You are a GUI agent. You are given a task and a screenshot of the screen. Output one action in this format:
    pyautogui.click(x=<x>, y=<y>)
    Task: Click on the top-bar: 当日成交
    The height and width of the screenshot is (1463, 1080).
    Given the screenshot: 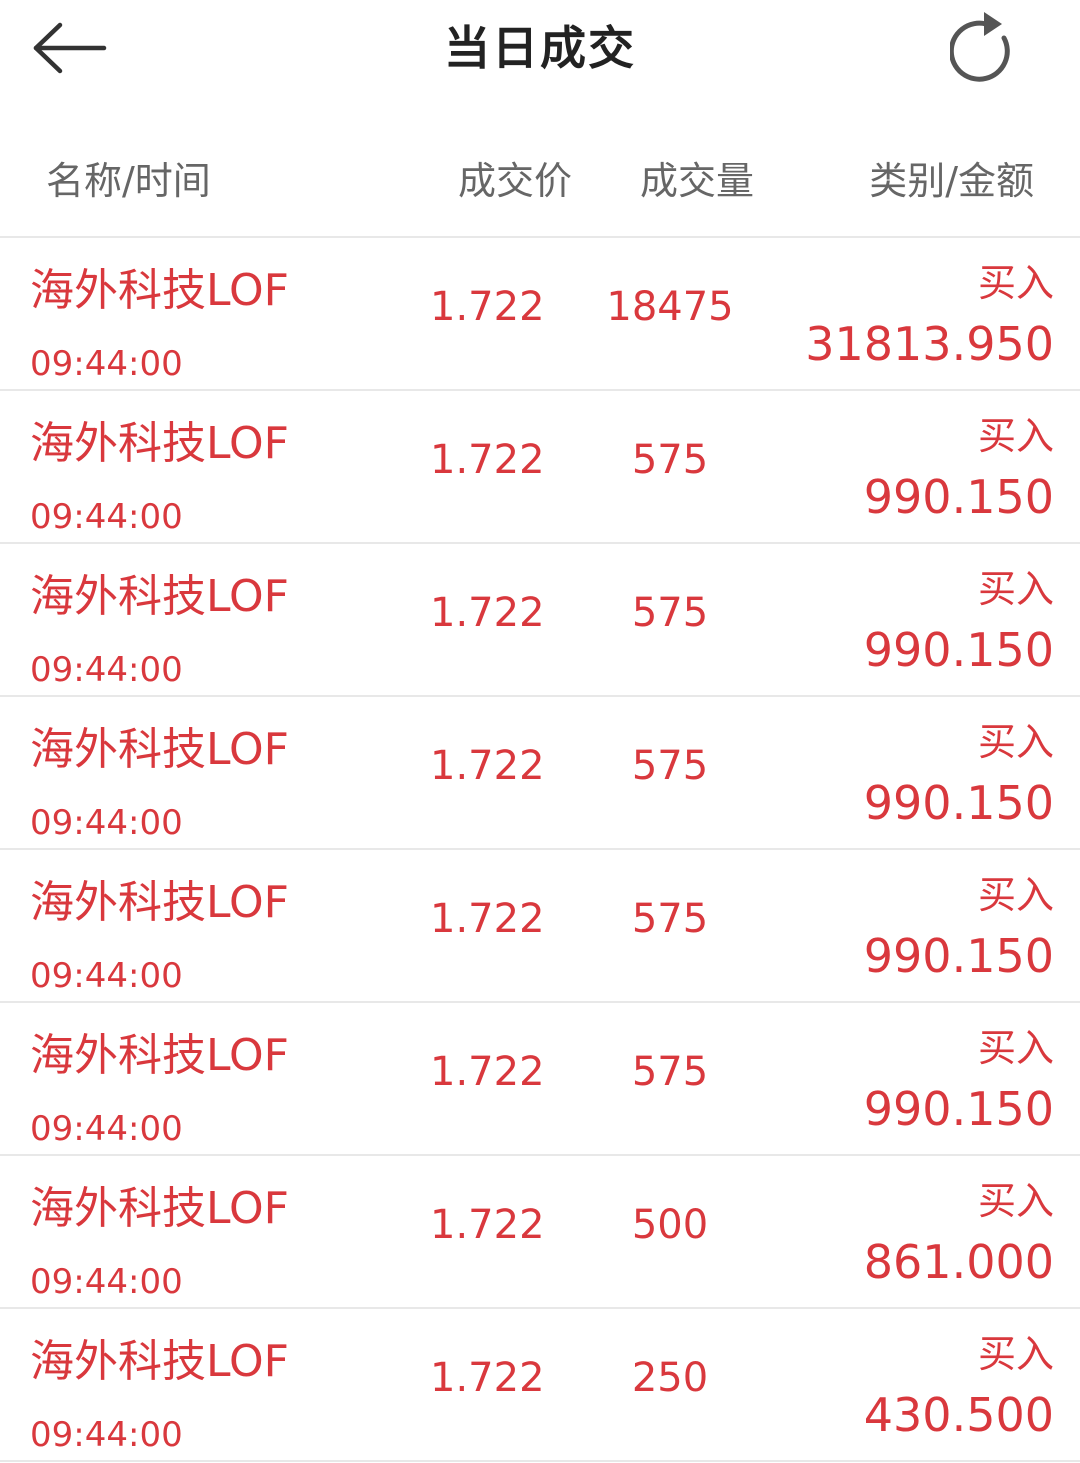 What is the action you would take?
    pyautogui.click(x=540, y=50)
    